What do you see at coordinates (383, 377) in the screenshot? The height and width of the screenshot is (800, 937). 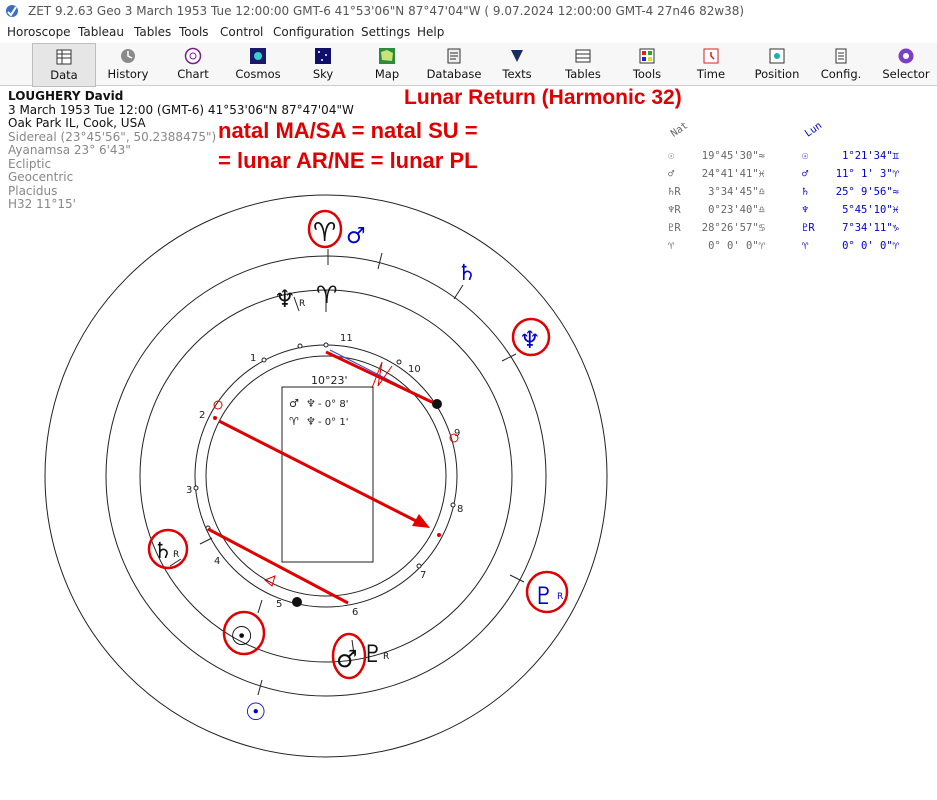 I see `aspect-line-blue` at bounding box center [383, 377].